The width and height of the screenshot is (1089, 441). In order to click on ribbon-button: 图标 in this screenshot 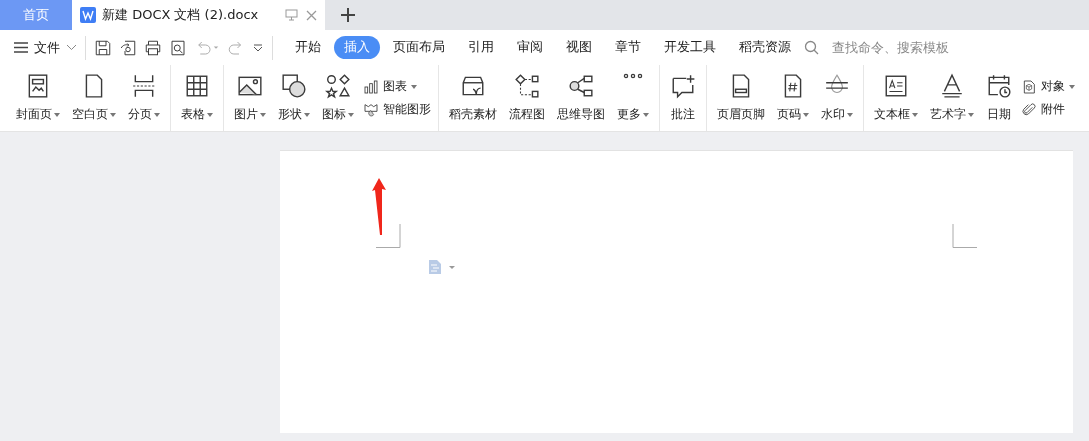, I will do `click(338, 98)`.